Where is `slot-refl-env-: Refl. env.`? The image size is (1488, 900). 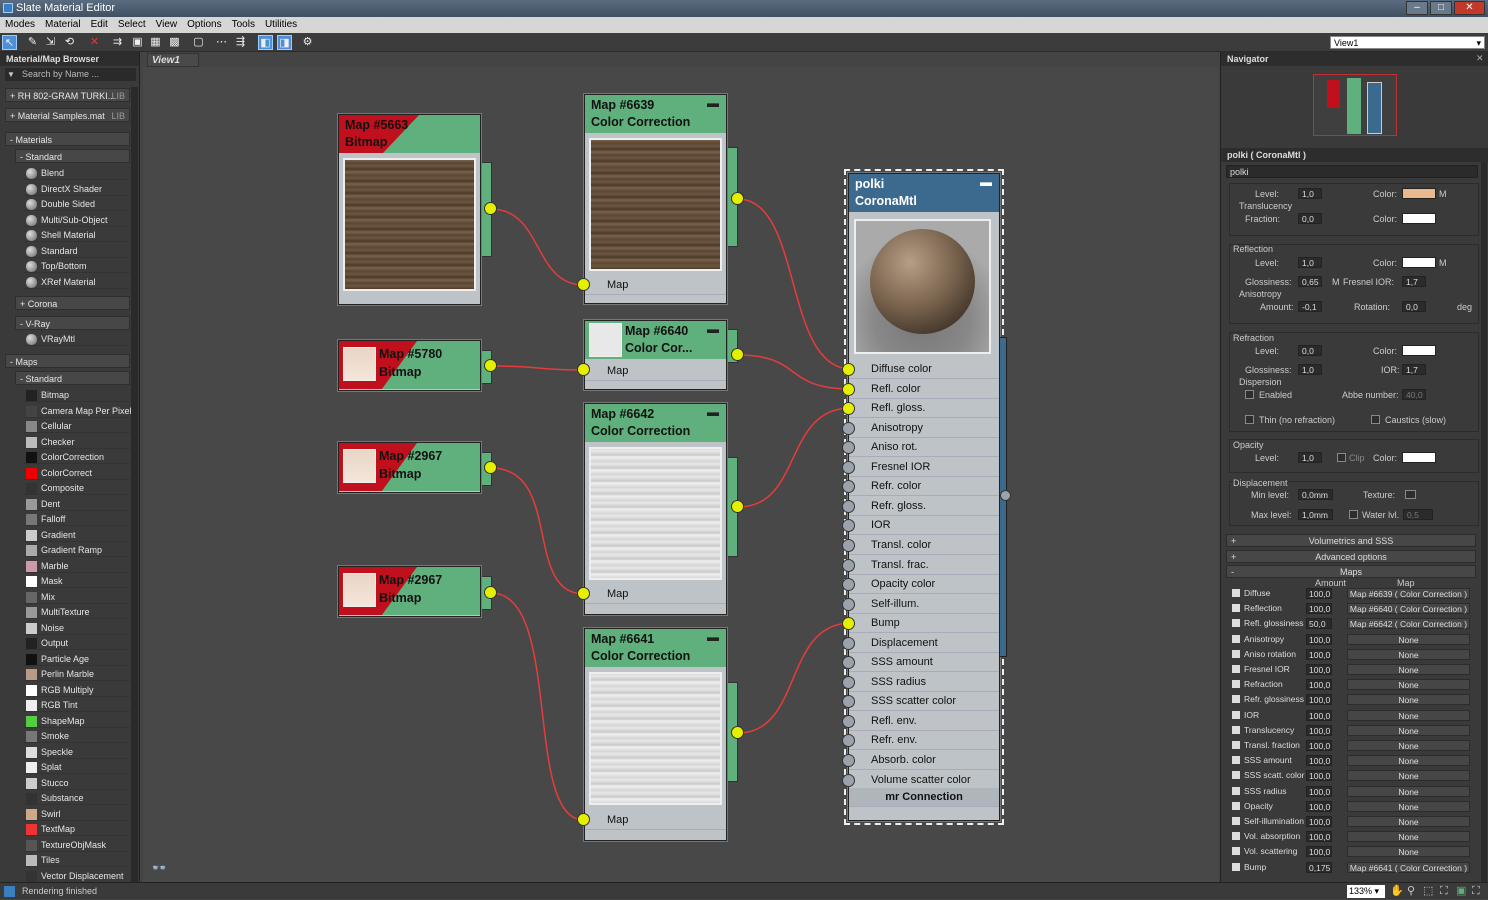 slot-refl-env-: Refl. env. is located at coordinates (924, 721).